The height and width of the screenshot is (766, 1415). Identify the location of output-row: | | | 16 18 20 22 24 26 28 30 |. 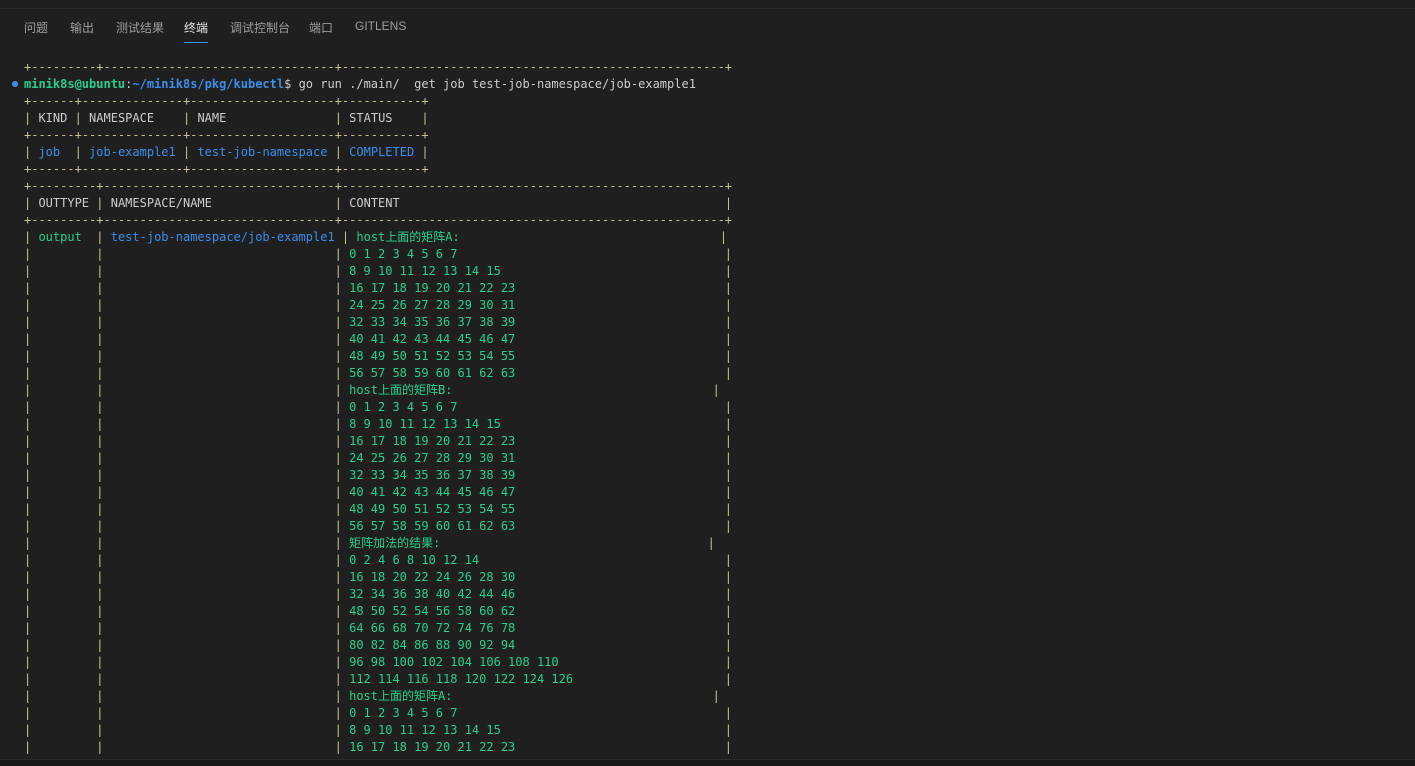
(378, 577).